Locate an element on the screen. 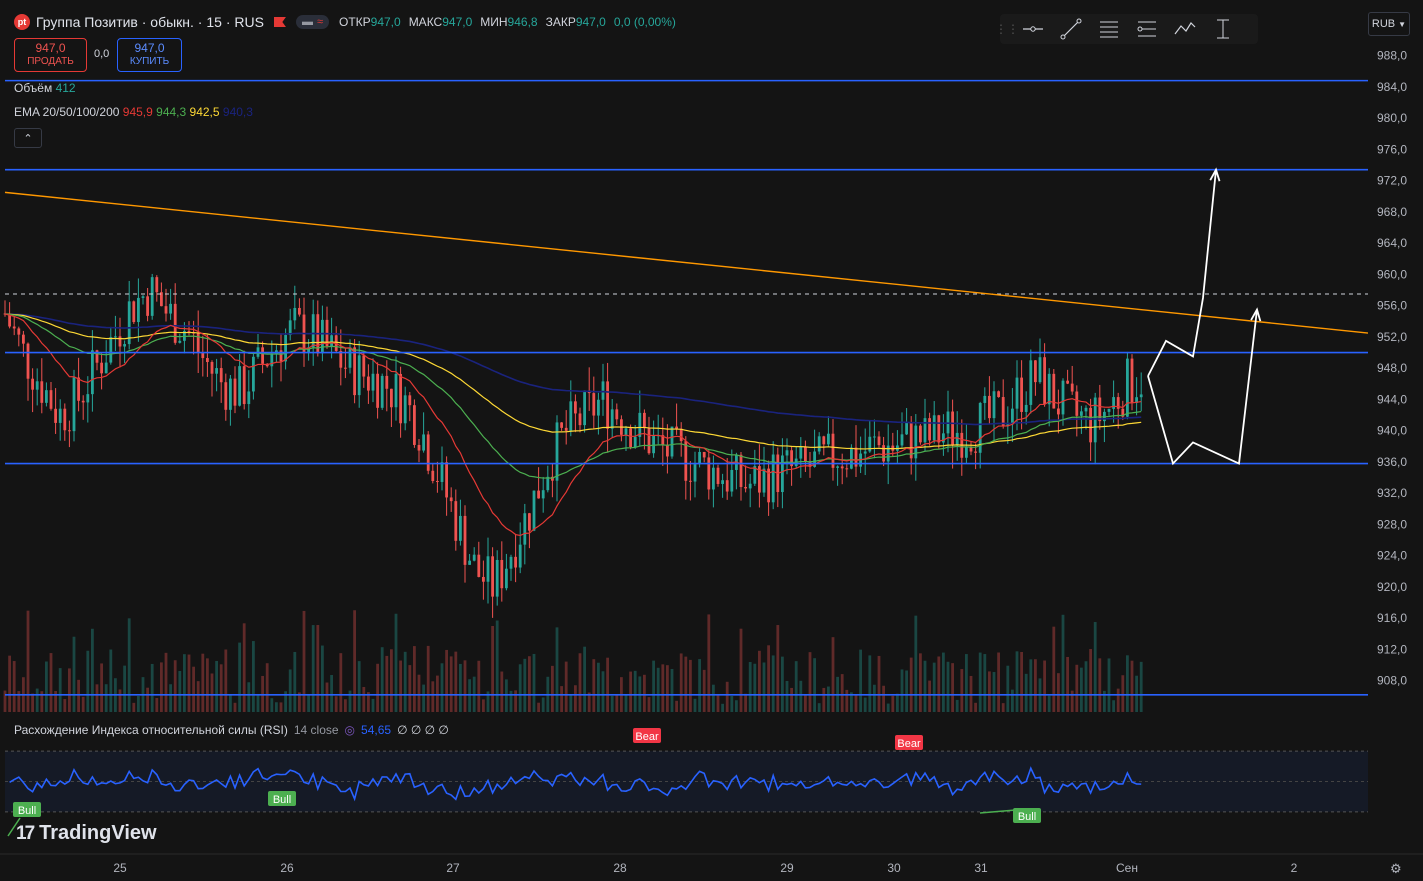 The height and width of the screenshot is (881, 1423). price-tick-label: 964,0 is located at coordinates (1392, 243).